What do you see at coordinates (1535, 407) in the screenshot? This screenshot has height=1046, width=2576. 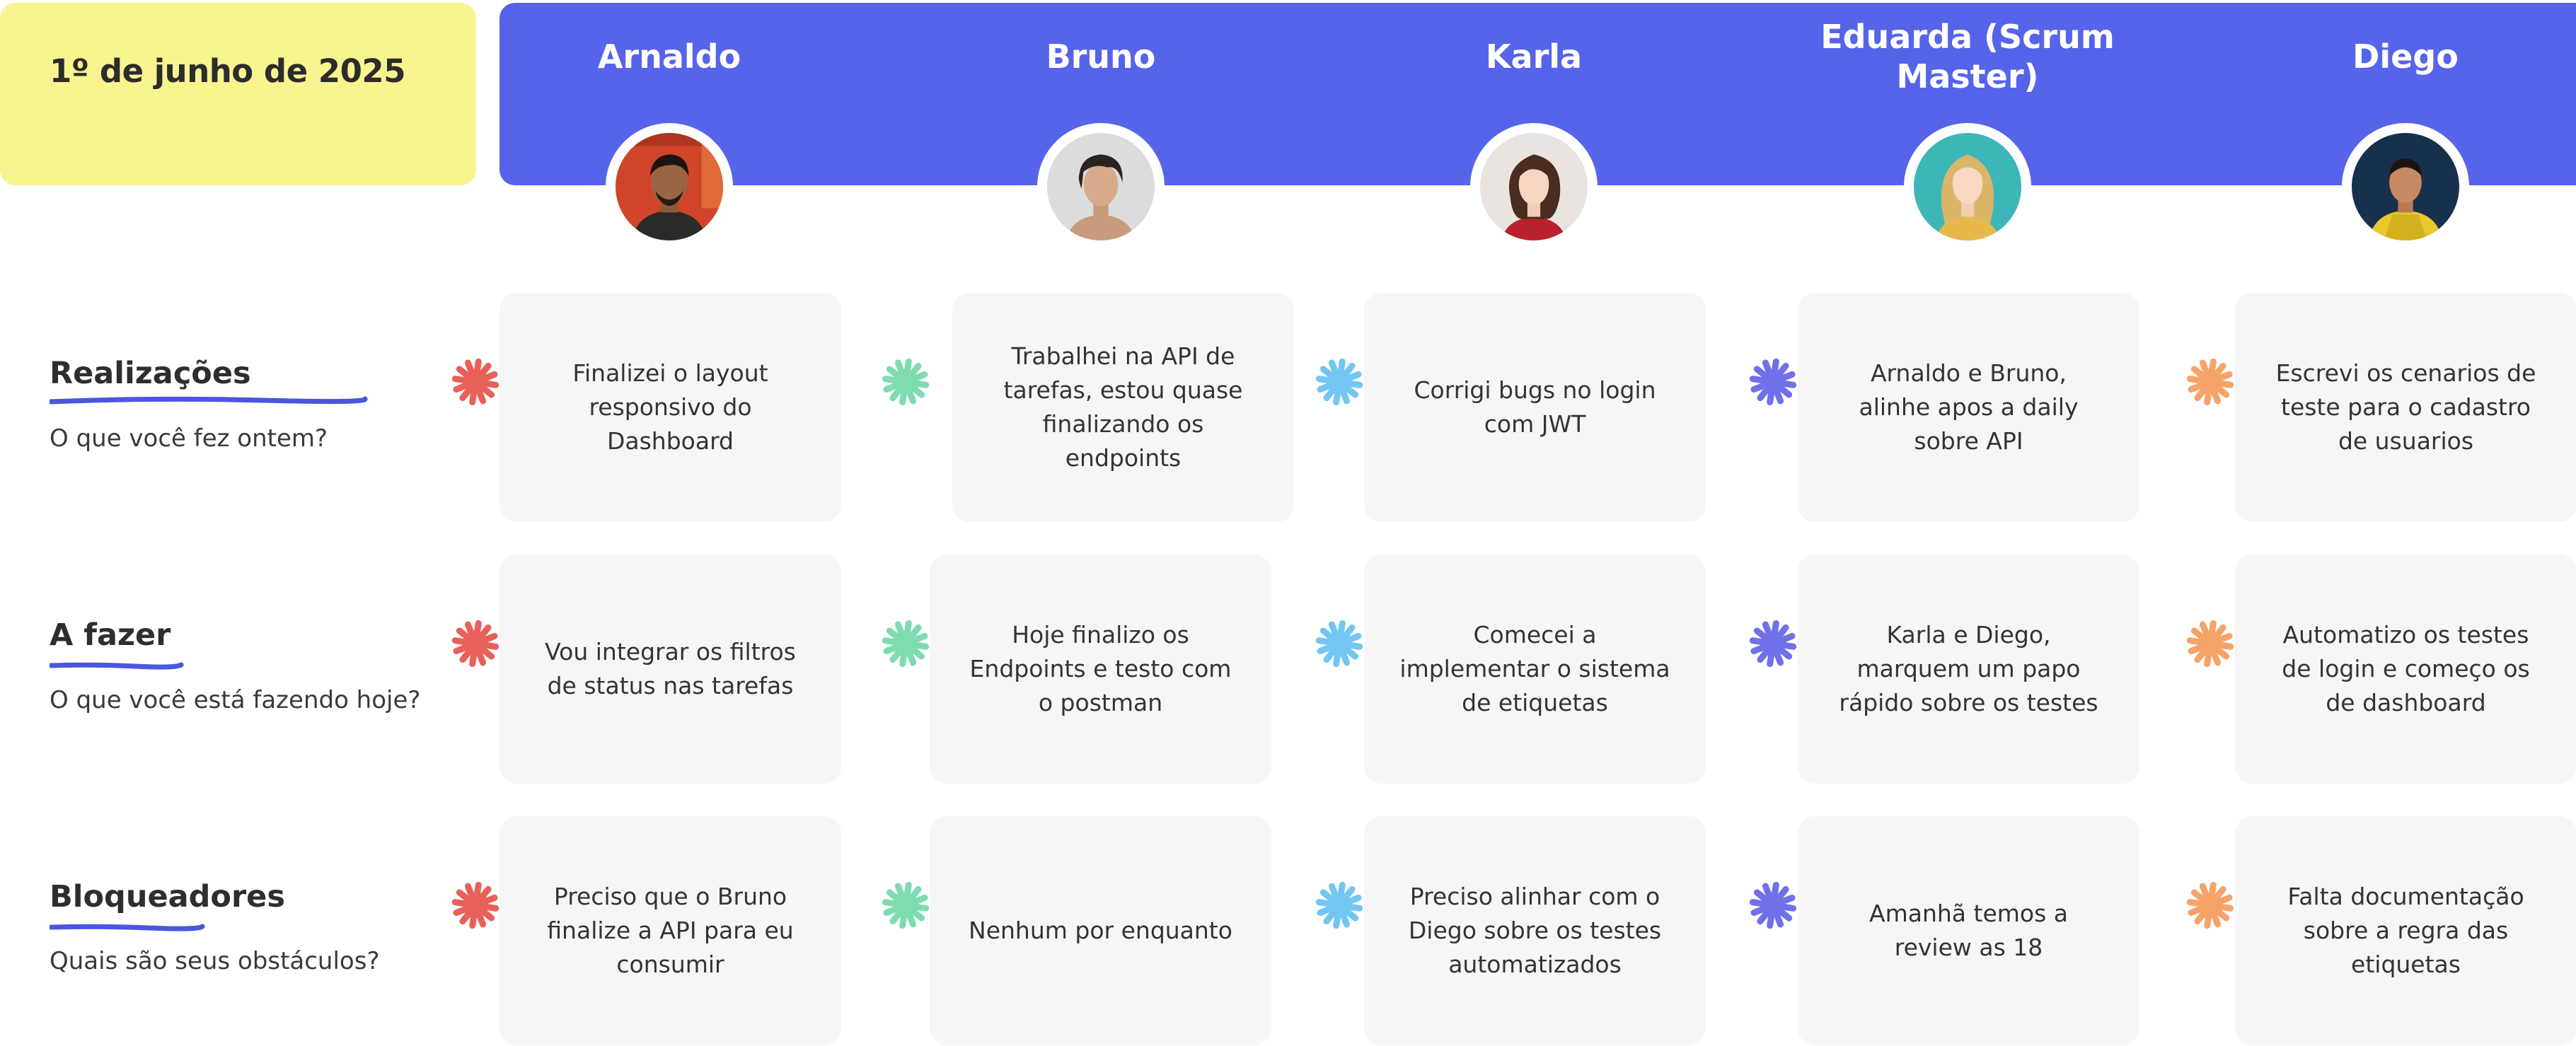 I see `card-realizacoes-karla: Corrigi bugs no login com JWT` at bounding box center [1535, 407].